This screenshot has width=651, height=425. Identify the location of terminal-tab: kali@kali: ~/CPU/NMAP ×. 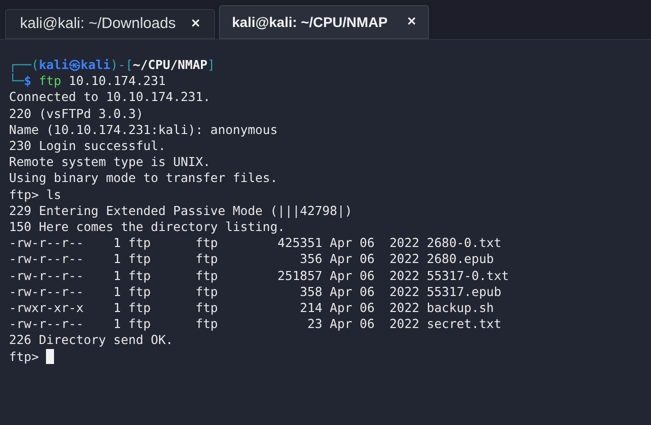
(324, 22).